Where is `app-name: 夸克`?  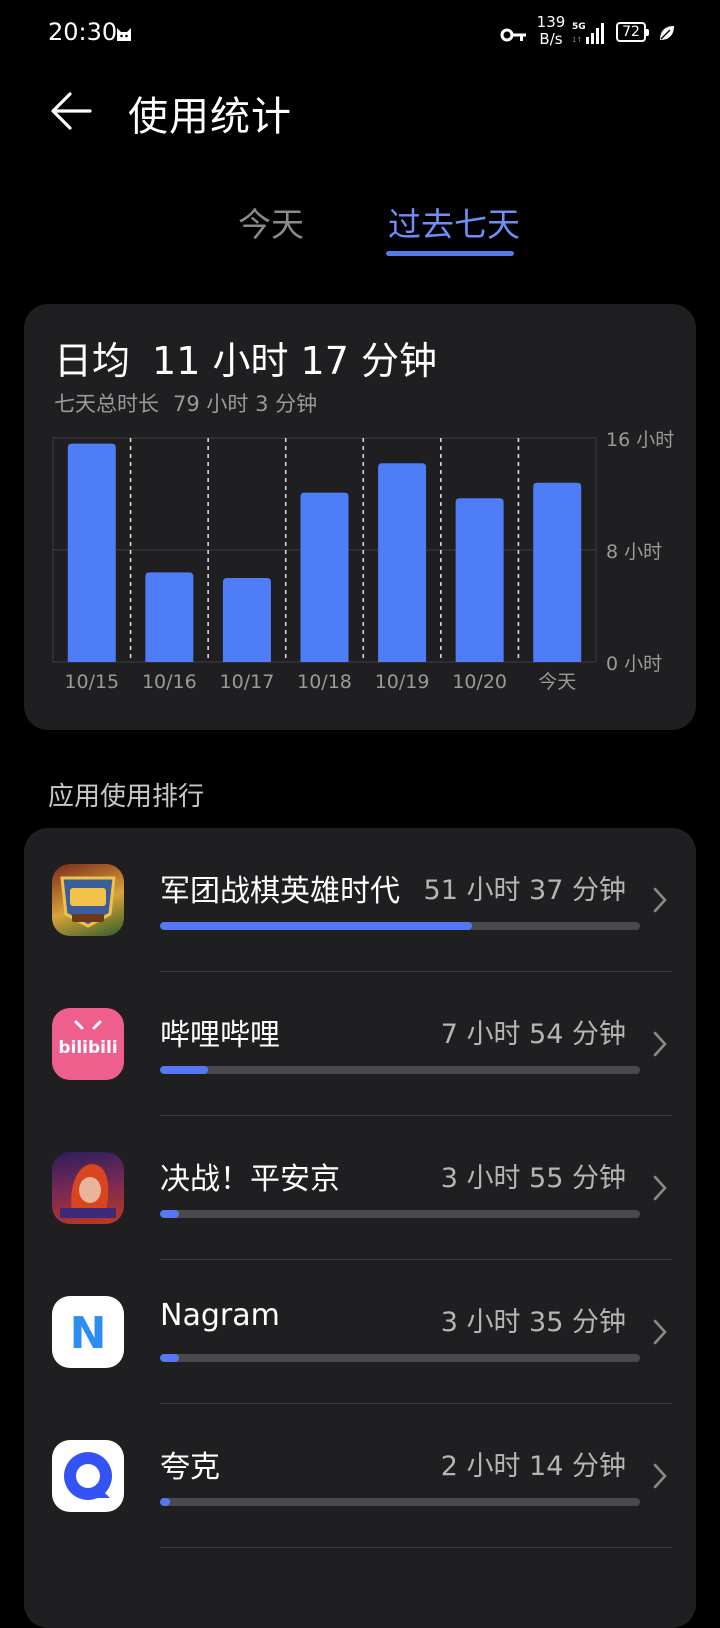
app-name: 夸克 is located at coordinates (190, 1467).